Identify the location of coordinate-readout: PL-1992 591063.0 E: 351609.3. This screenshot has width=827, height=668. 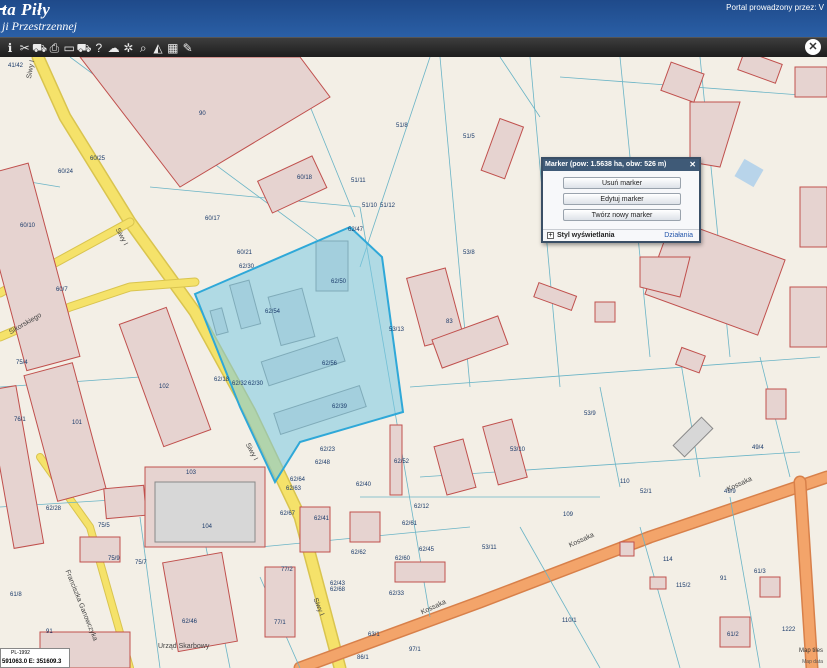
(35, 658).